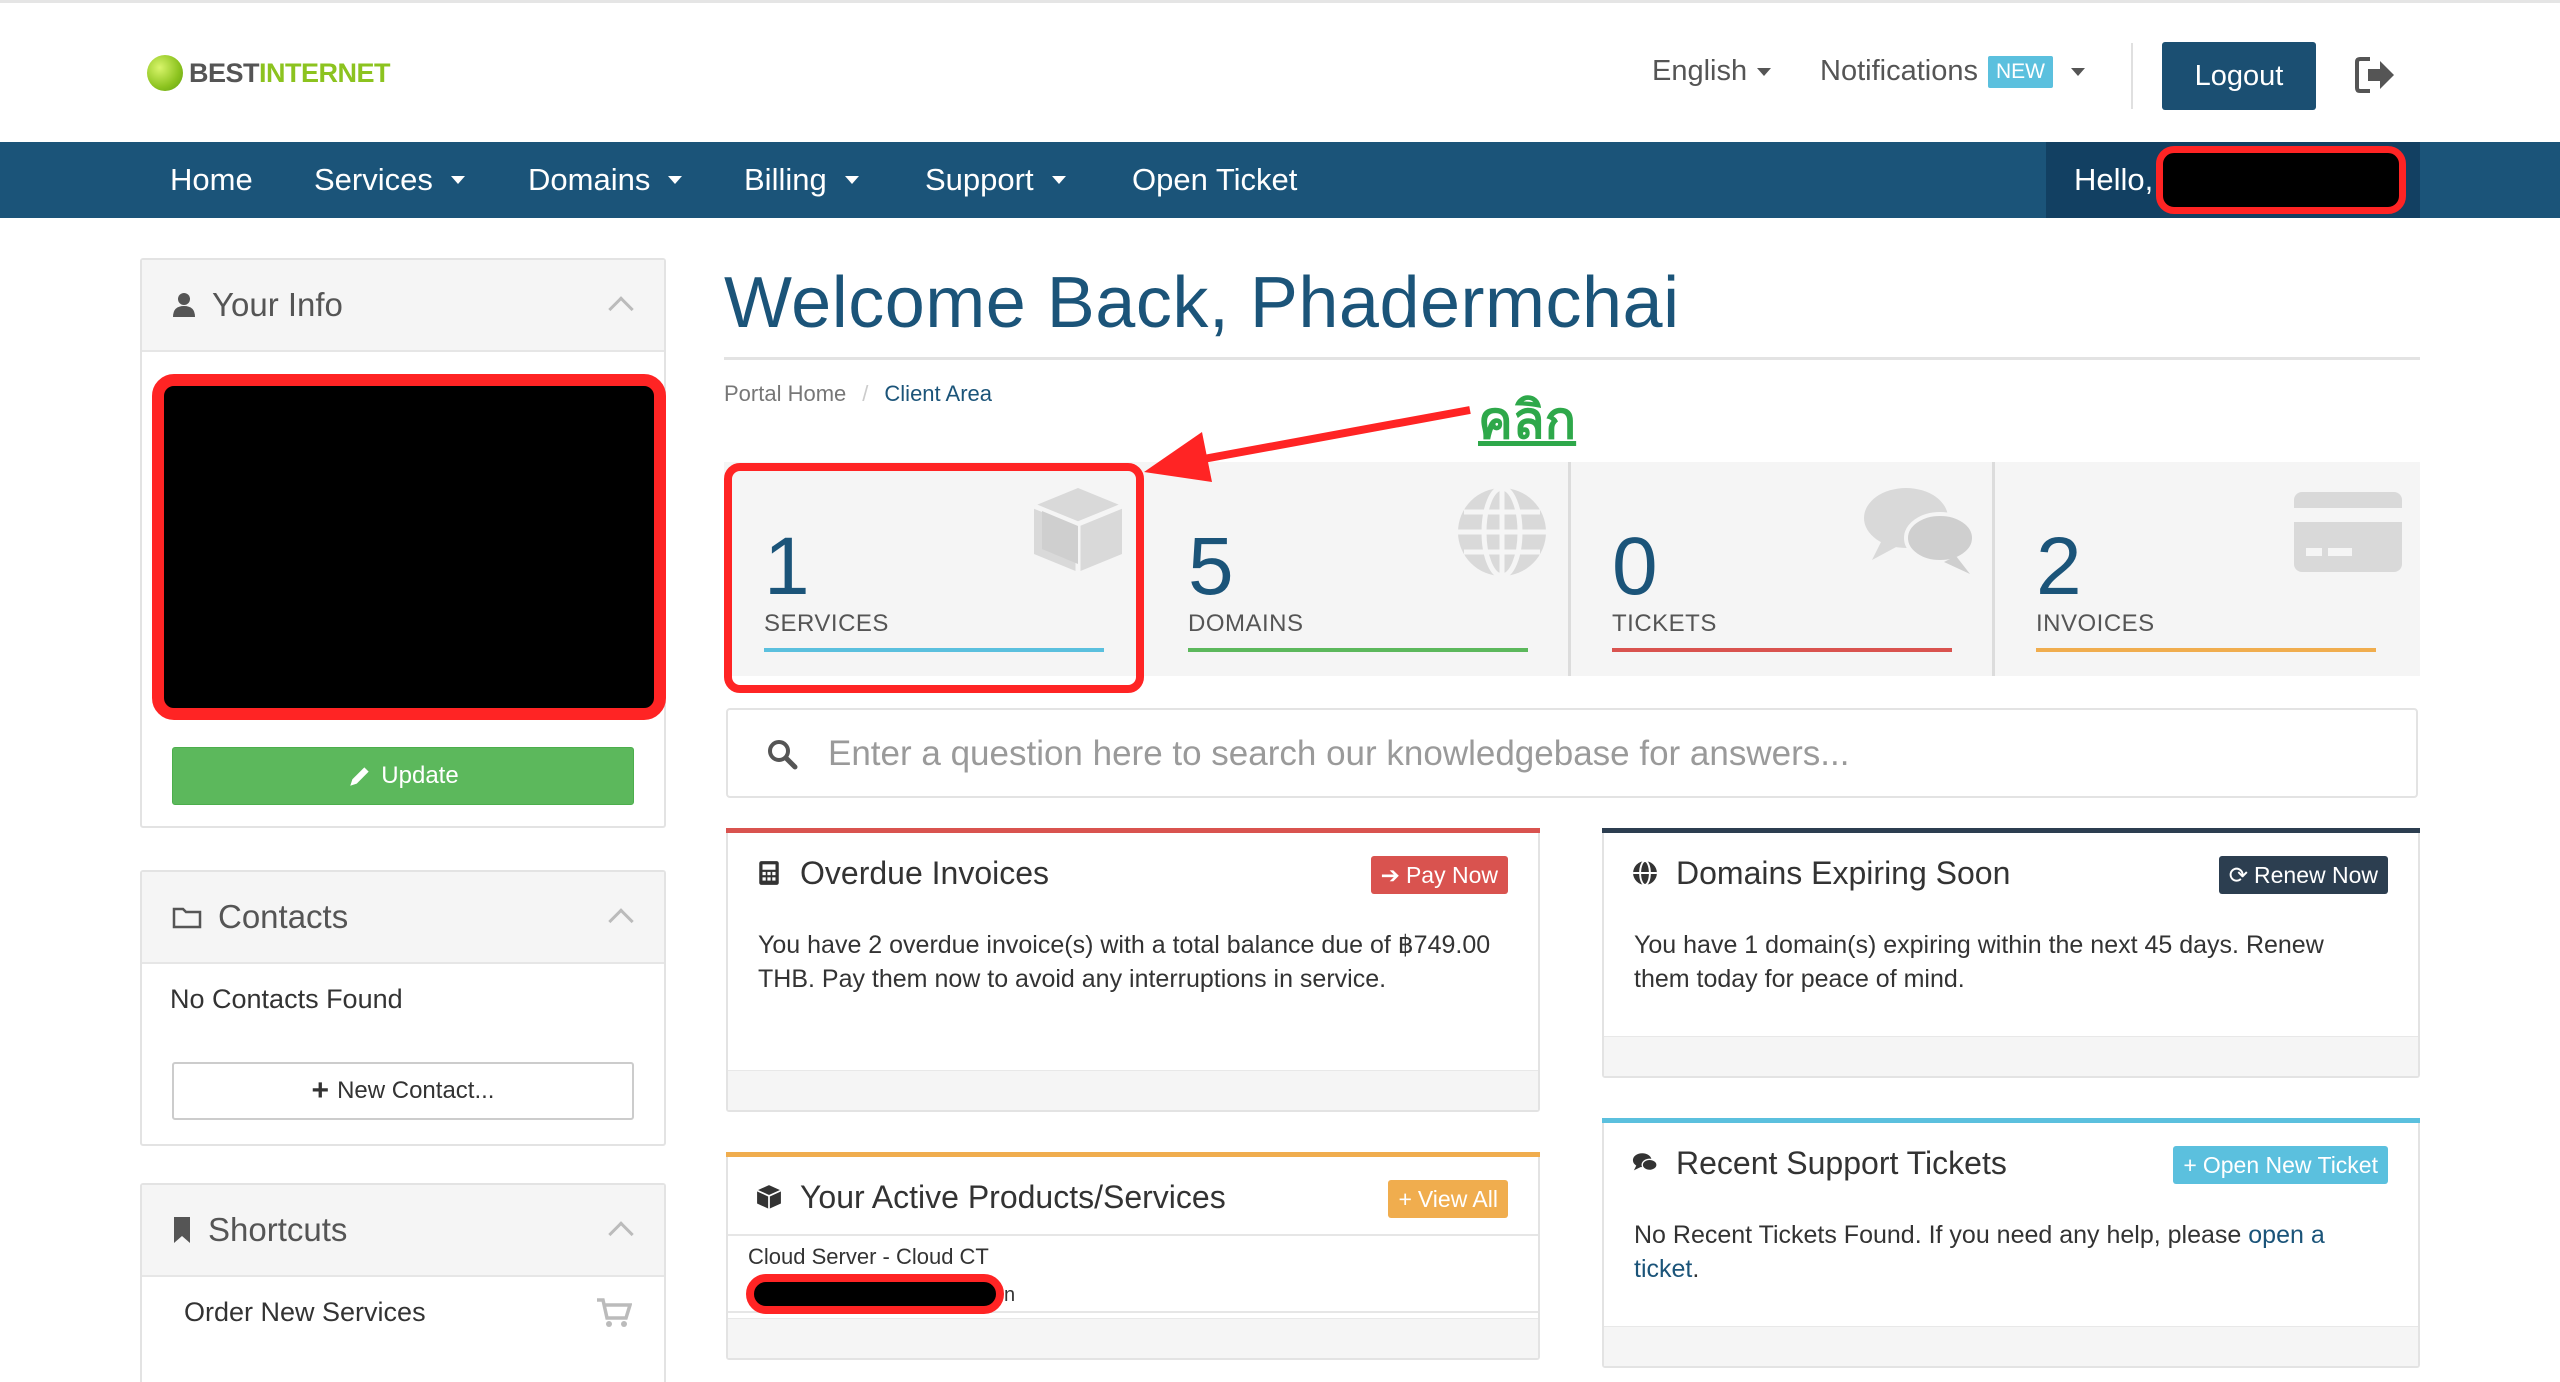 Image resolution: width=2560 pixels, height=1382 pixels. Describe the element at coordinates (305, 1312) in the screenshot. I see `shortcut-order-new-services: Order New Services` at that location.